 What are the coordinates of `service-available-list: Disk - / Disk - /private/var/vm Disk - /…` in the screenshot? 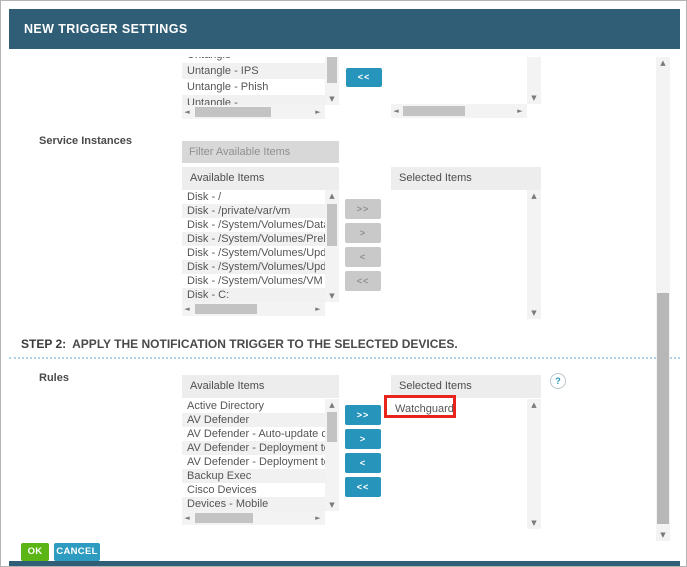 It's located at (253, 246).